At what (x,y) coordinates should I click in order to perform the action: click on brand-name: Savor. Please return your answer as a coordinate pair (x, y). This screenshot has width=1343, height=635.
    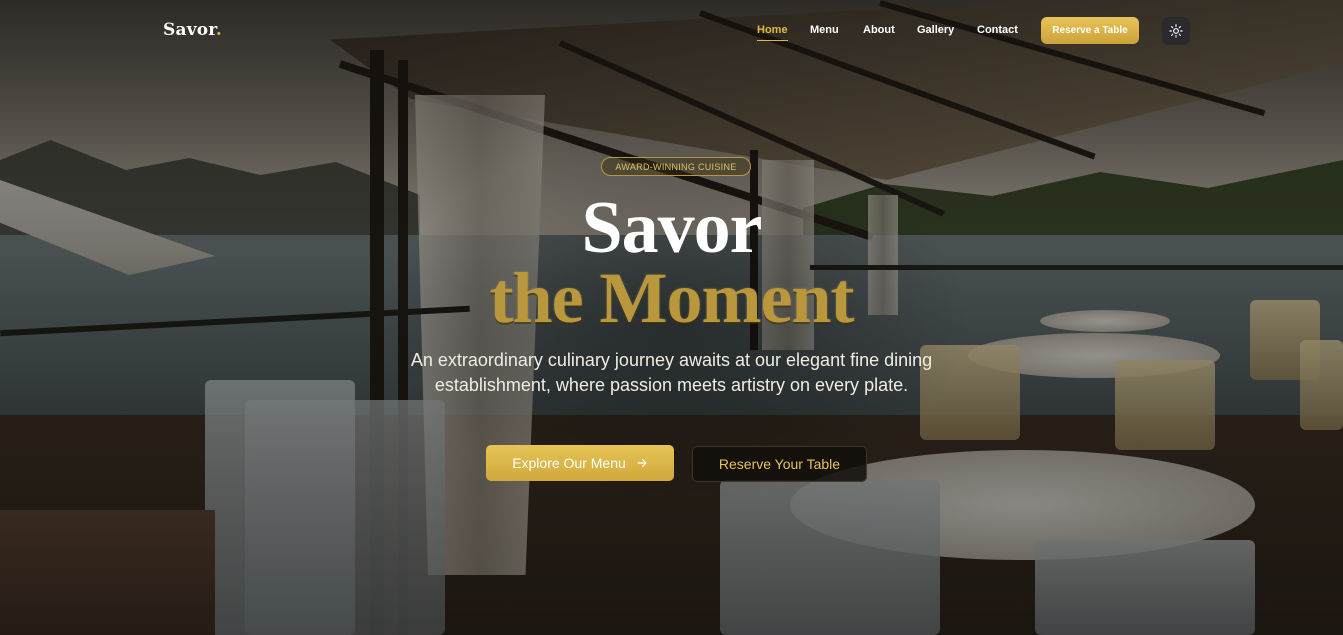
    Looking at the image, I should click on (189, 30).